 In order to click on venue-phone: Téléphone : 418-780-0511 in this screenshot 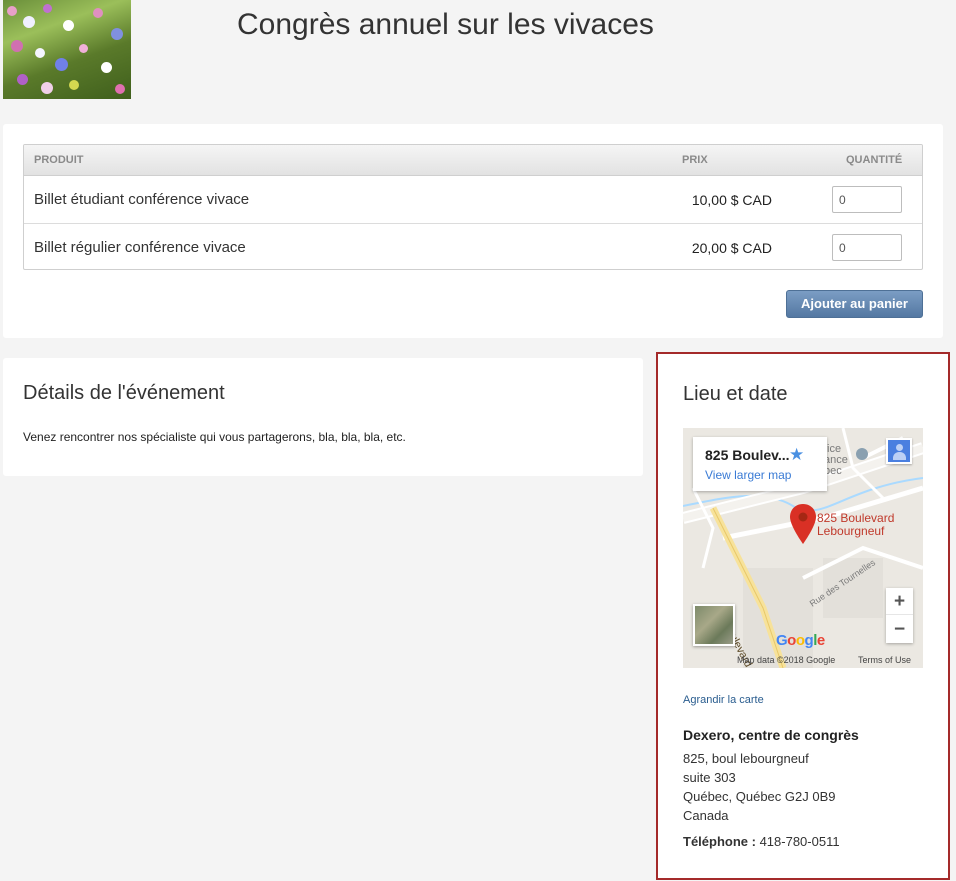, I will do `click(761, 841)`.